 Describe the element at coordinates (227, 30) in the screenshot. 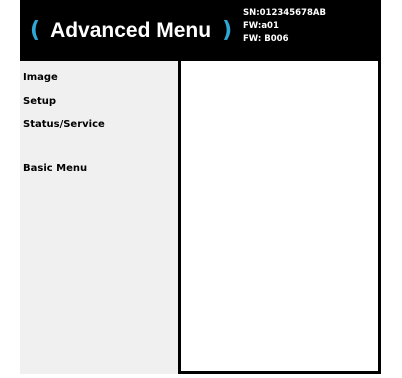

I see `title-close-paren: )` at that location.